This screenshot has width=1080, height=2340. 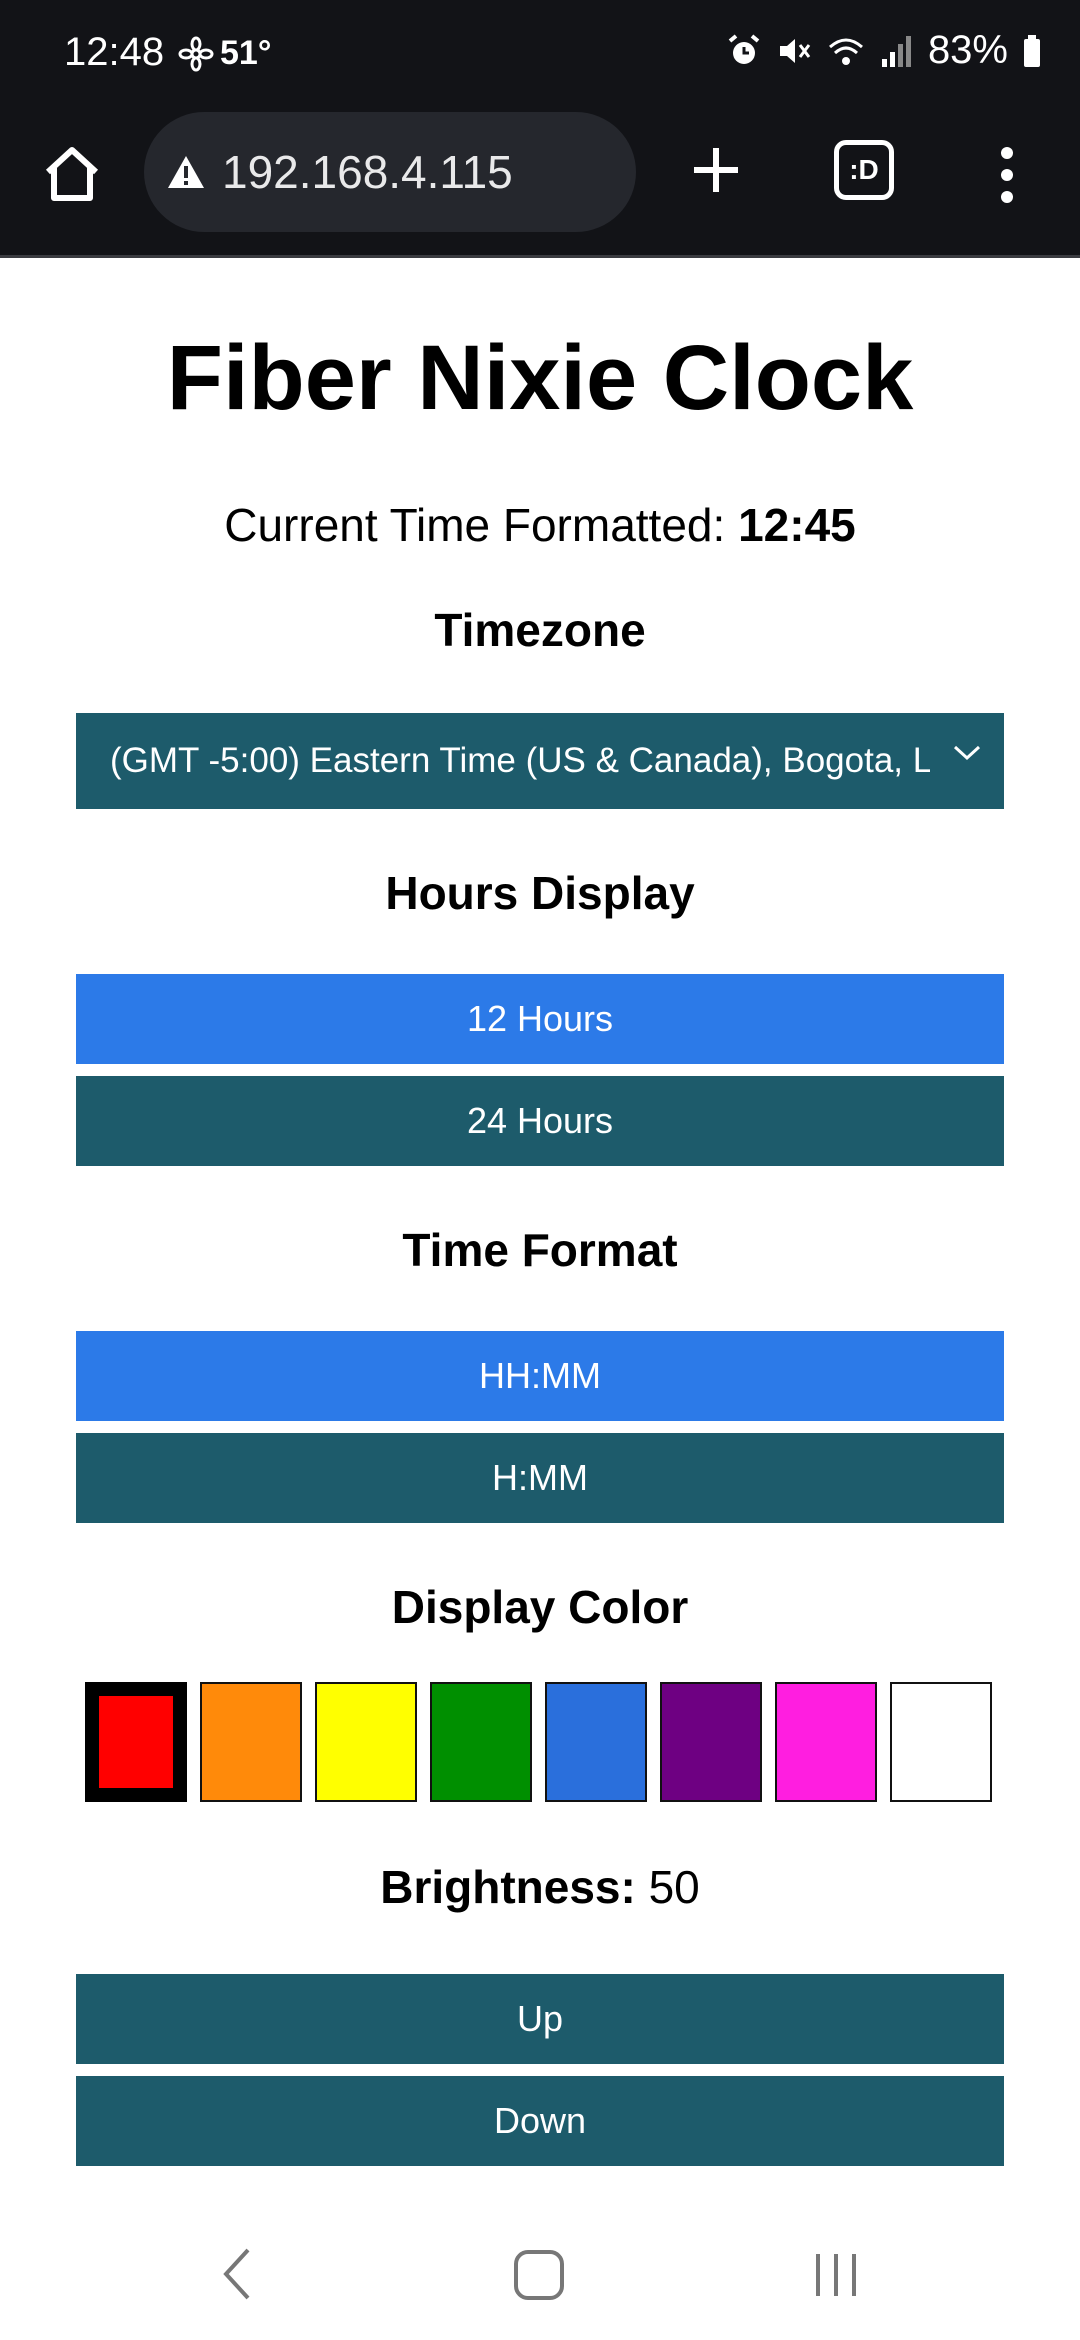 I want to click on color-swatch-magenta, so click(x=826, y=1742).